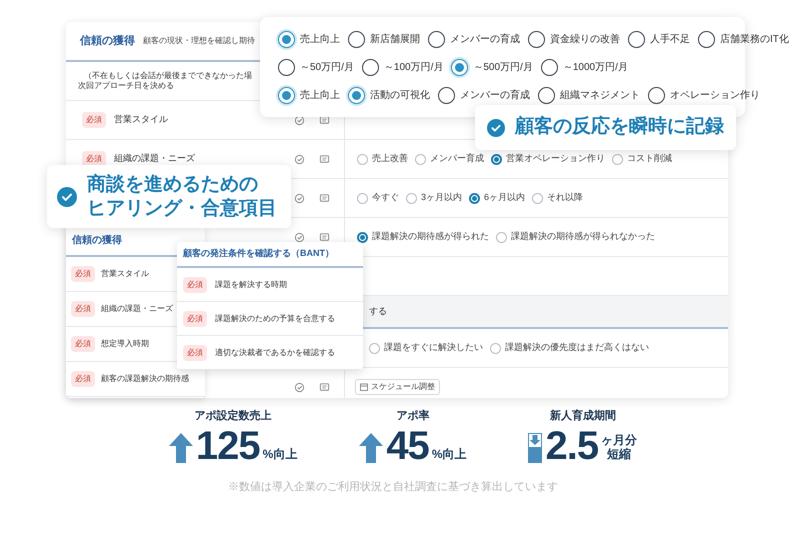 Image resolution: width=796 pixels, height=533 pixels. What do you see at coordinates (558, 198) in the screenshot?
I see `radio-option: それ以降` at bounding box center [558, 198].